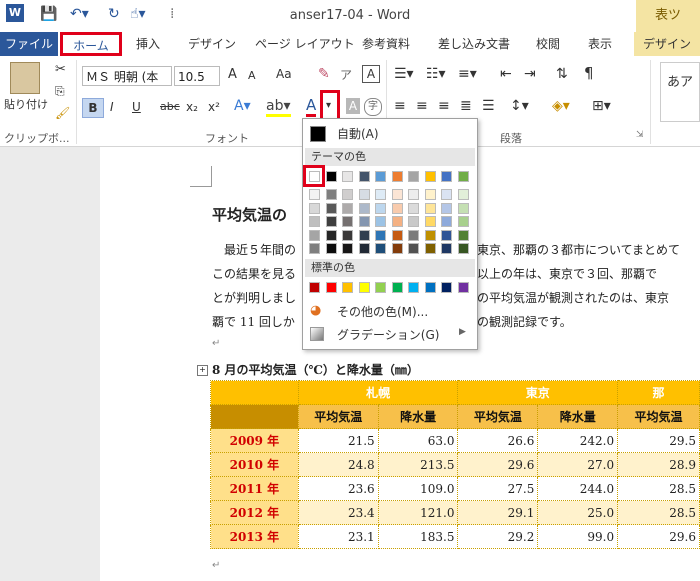 This screenshot has height=581, width=700. Describe the element at coordinates (311, 106) in the screenshot. I see `font-color-icon: A` at that location.